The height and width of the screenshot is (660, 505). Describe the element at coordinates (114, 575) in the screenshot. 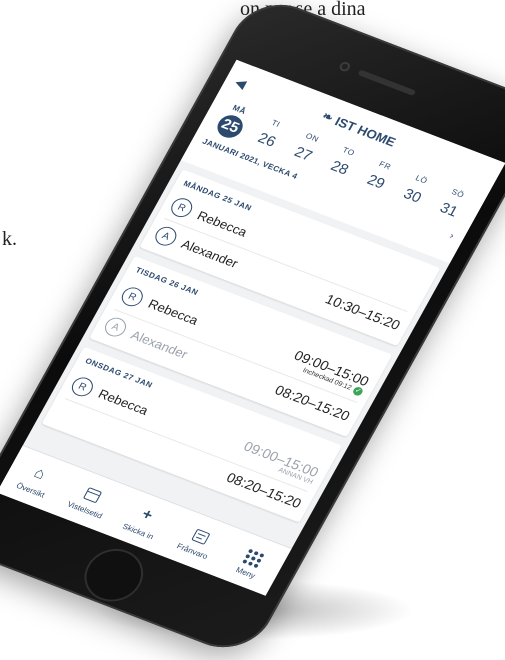

I see `home-button` at that location.